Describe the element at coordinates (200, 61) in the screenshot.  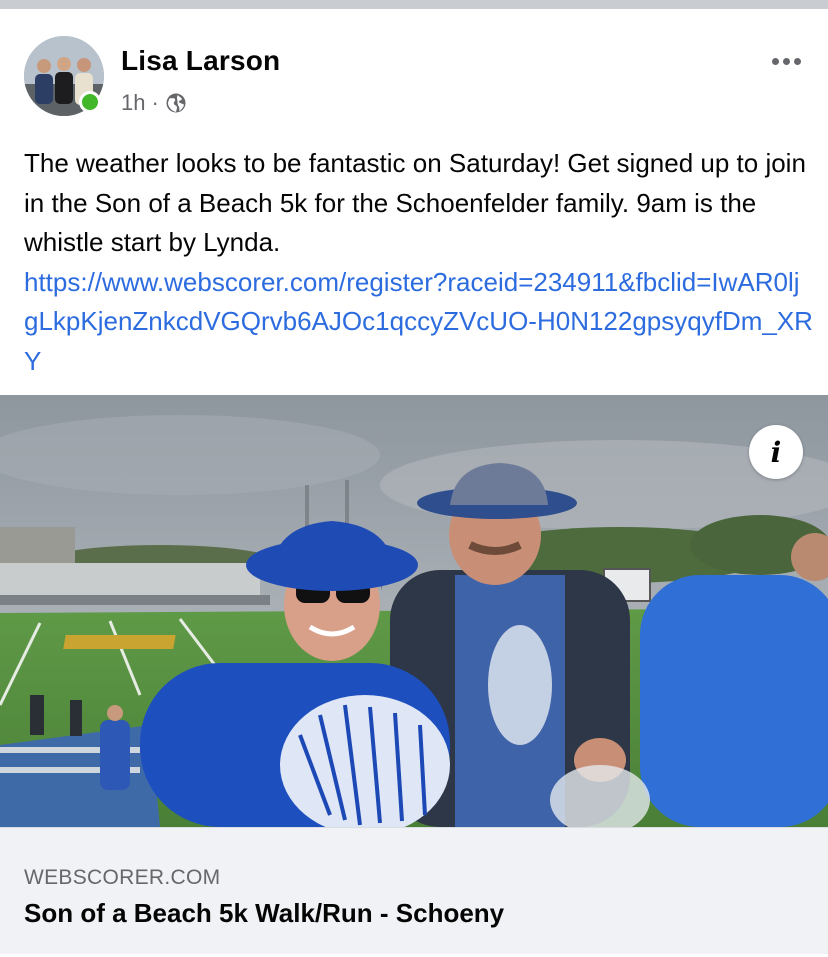
I see `author-name: Lisa Larson` at that location.